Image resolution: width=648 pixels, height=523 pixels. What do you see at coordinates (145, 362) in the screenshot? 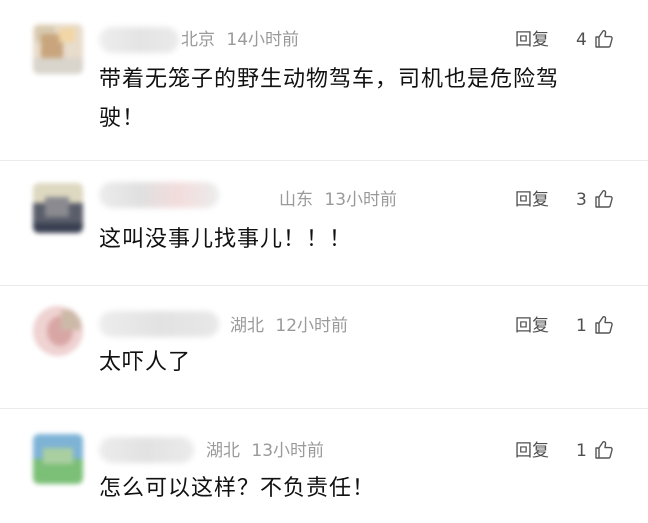
I see `comment-text: 太吓人了` at bounding box center [145, 362].